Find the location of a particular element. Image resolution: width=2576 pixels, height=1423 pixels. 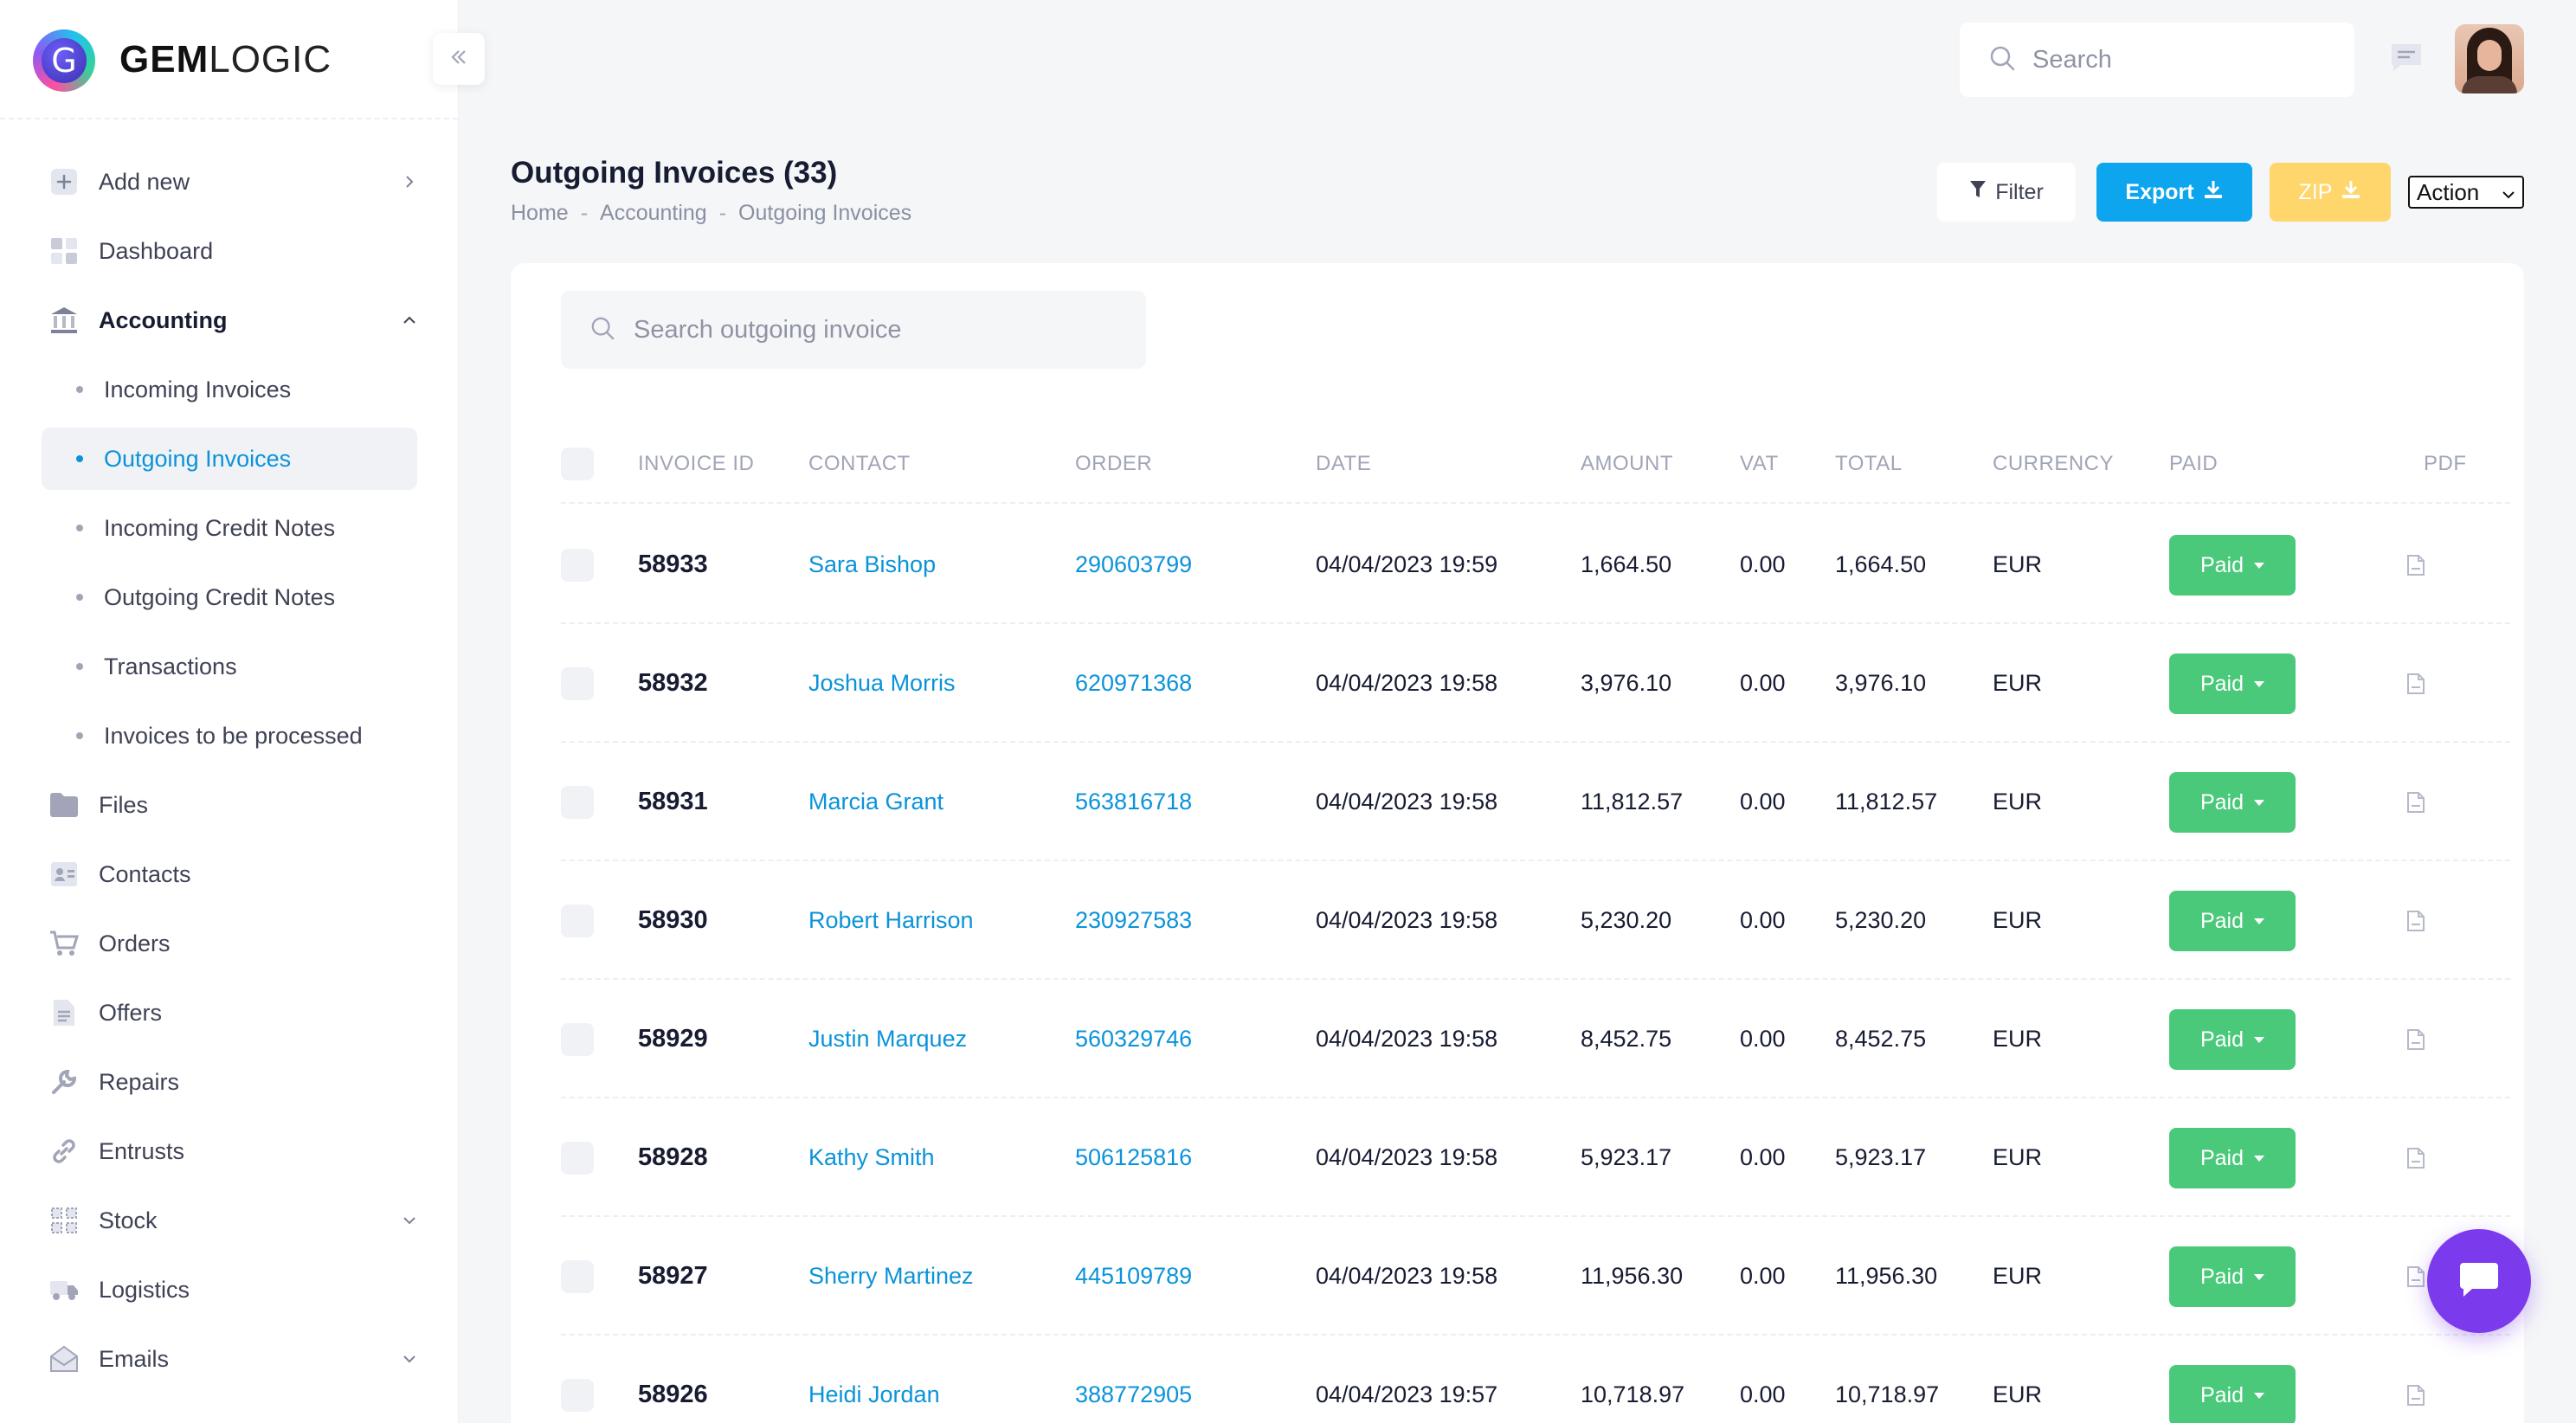

sidebar-item-offers: Offers is located at coordinates (229, 1012).